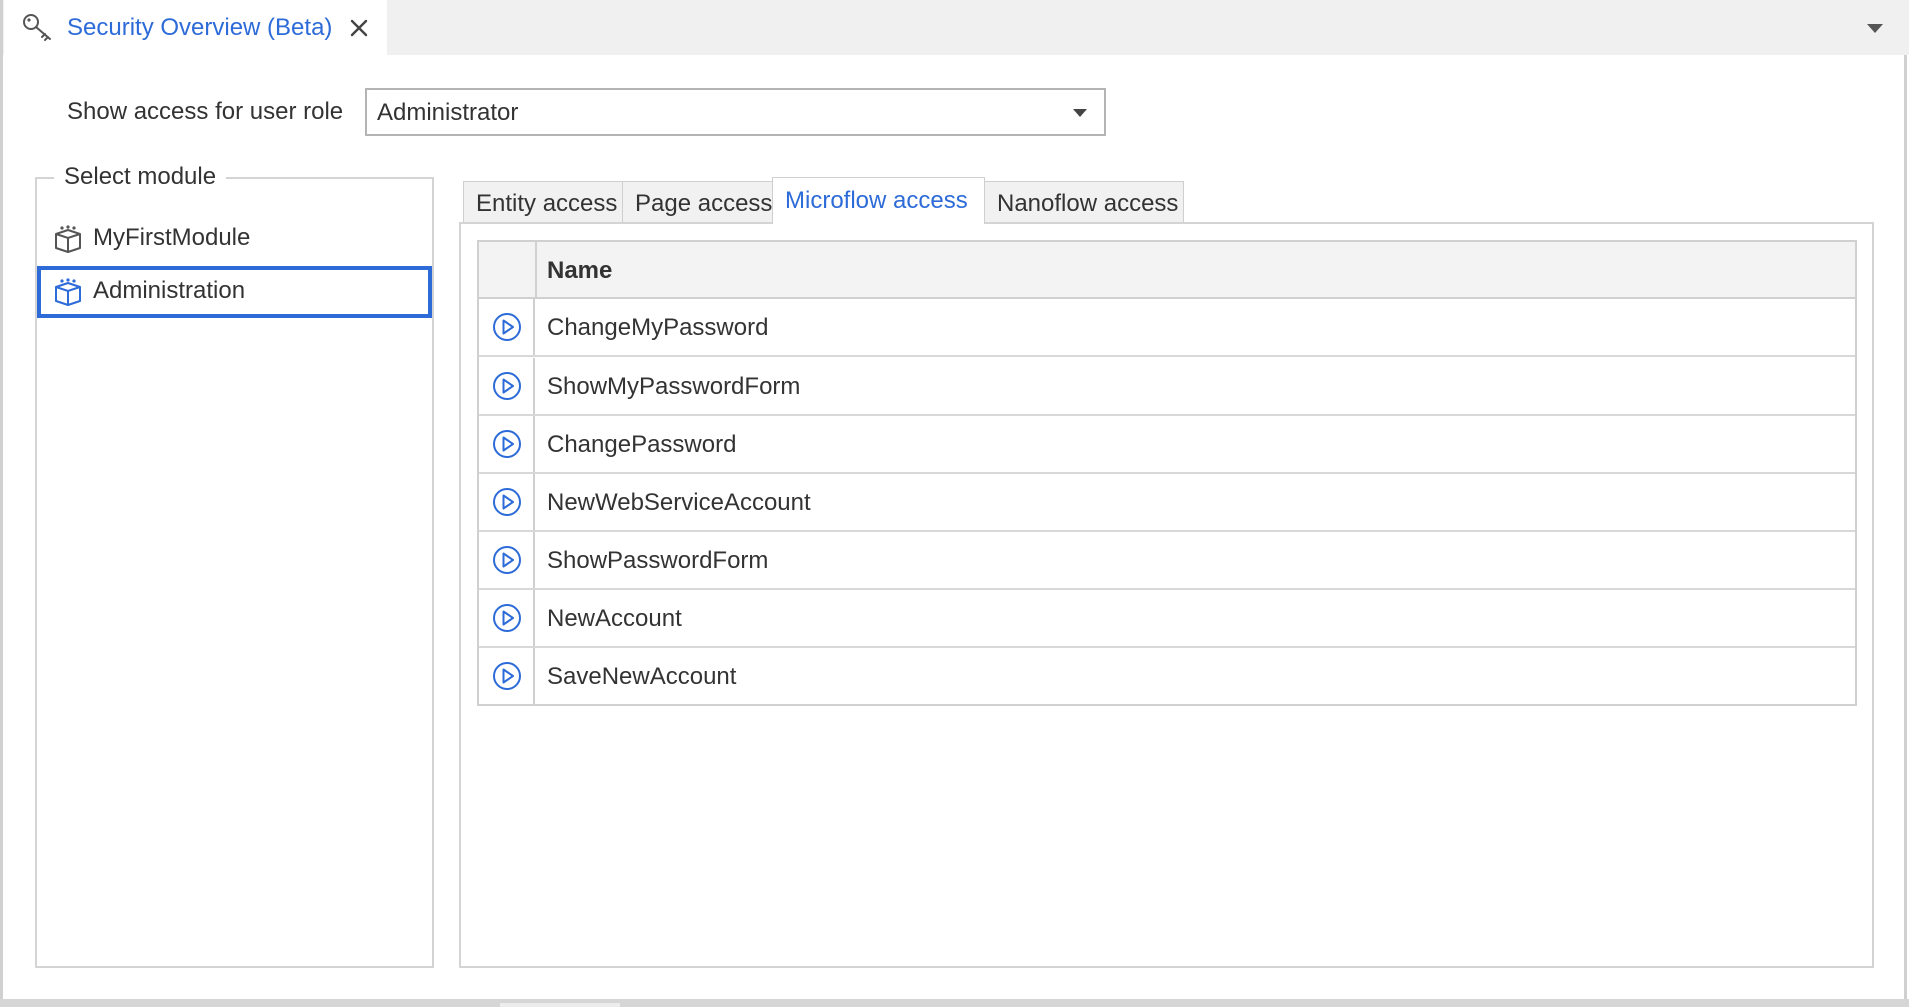  What do you see at coordinates (579, 271) in the screenshot?
I see `column-header-name: Name` at bounding box center [579, 271].